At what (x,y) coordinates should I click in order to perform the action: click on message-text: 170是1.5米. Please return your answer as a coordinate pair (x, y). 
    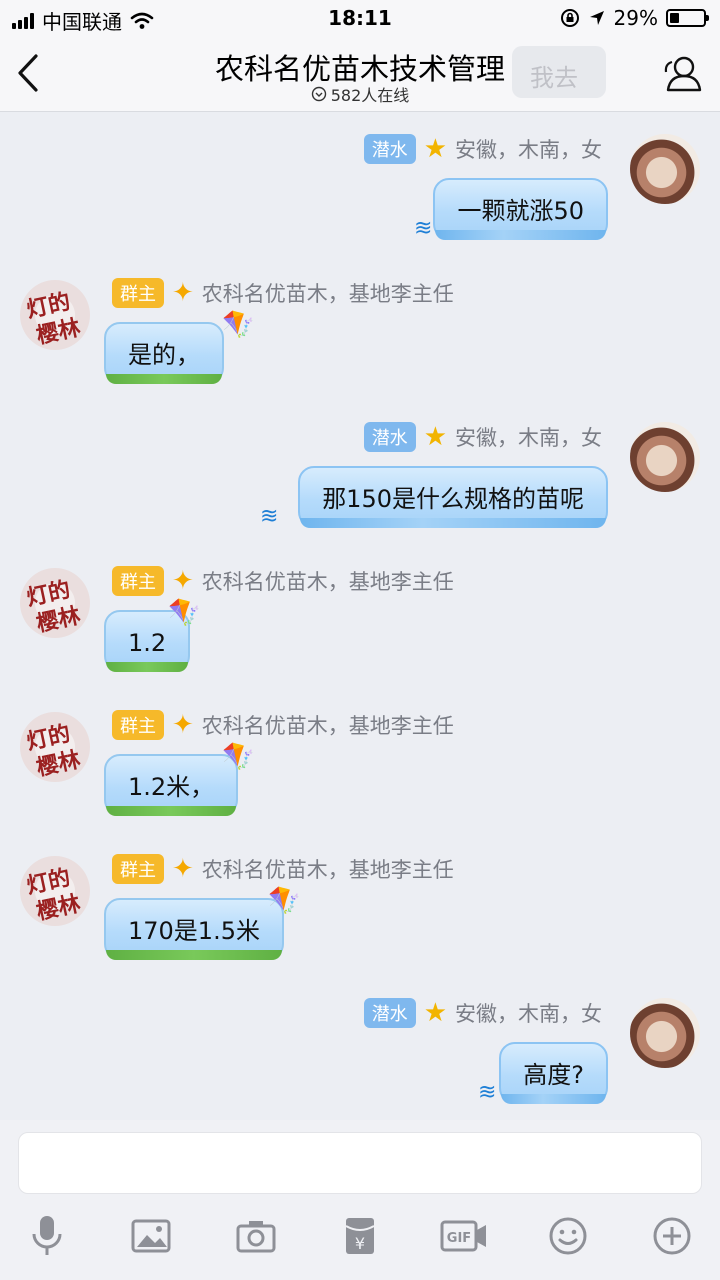
    Looking at the image, I should click on (194, 931).